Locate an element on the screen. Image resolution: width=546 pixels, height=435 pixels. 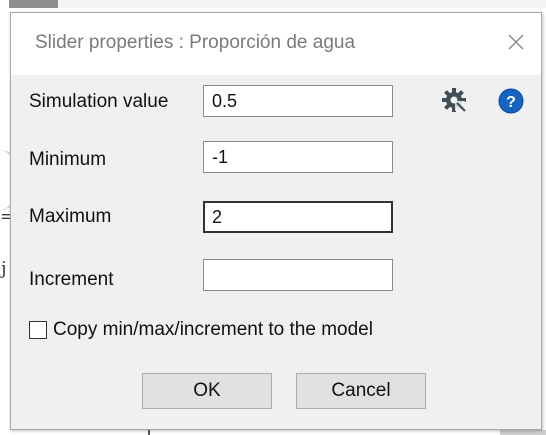
help-icon: ? is located at coordinates (511, 101).